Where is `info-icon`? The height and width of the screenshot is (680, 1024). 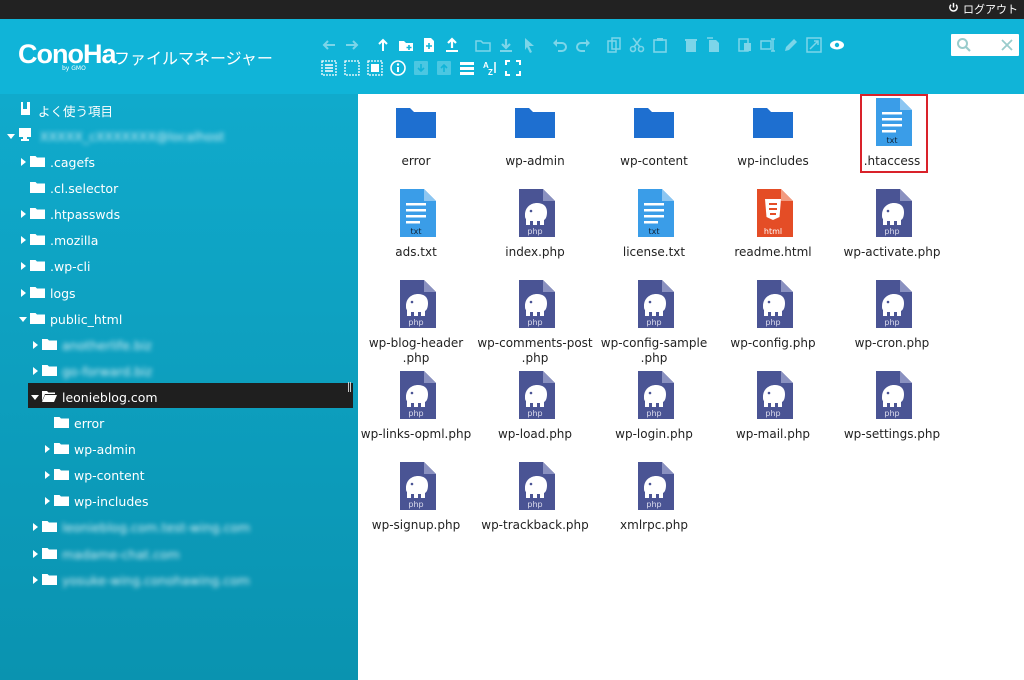 info-icon is located at coordinates (398, 68).